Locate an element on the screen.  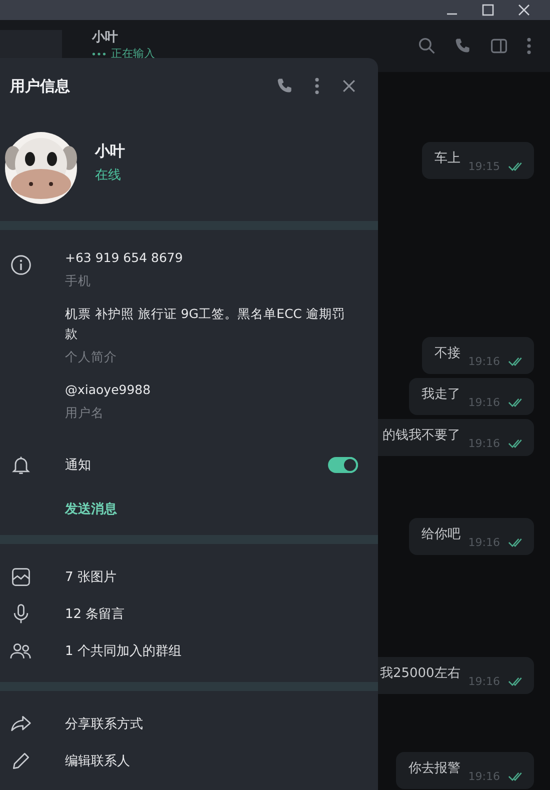
online-status: 在线 is located at coordinates (108, 175).